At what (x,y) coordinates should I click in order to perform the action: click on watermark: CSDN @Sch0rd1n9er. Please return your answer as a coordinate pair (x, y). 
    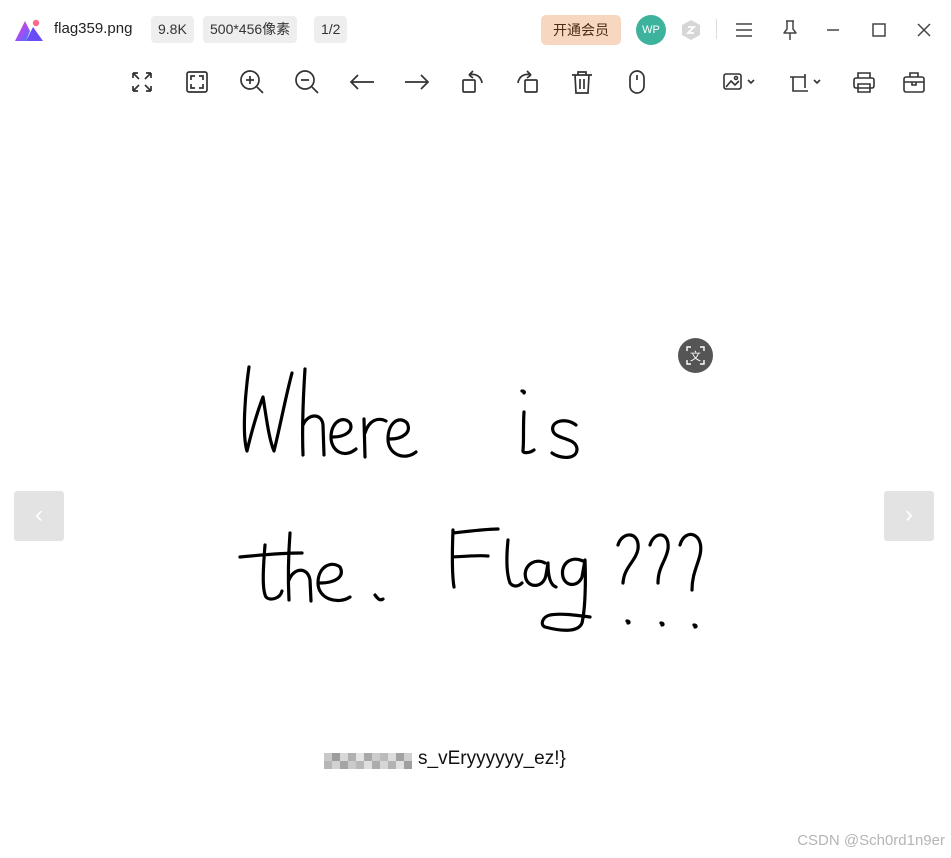
    Looking at the image, I should click on (871, 840).